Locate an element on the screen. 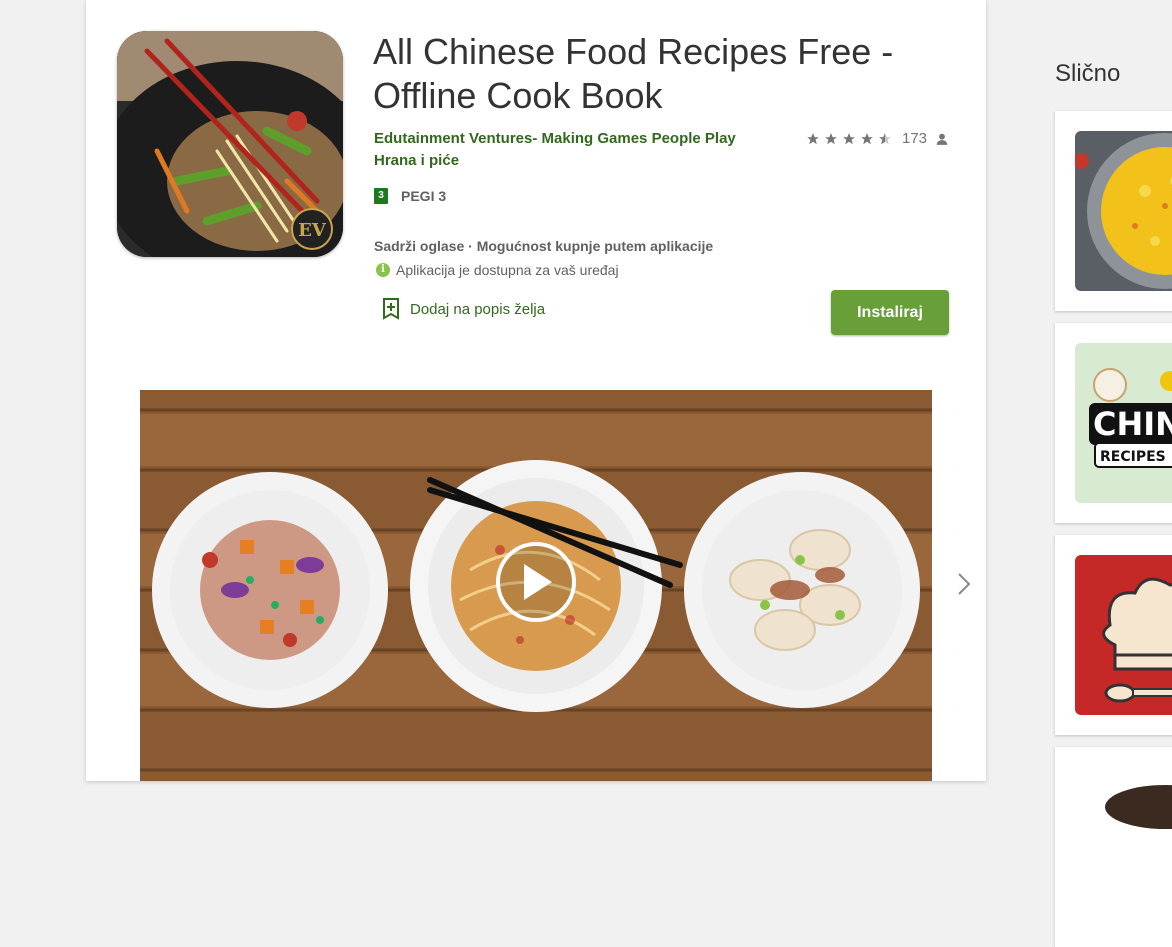 Image resolution: width=1172 pixels, height=947 pixels. next-screenshot-button is located at coordinates (964, 584).